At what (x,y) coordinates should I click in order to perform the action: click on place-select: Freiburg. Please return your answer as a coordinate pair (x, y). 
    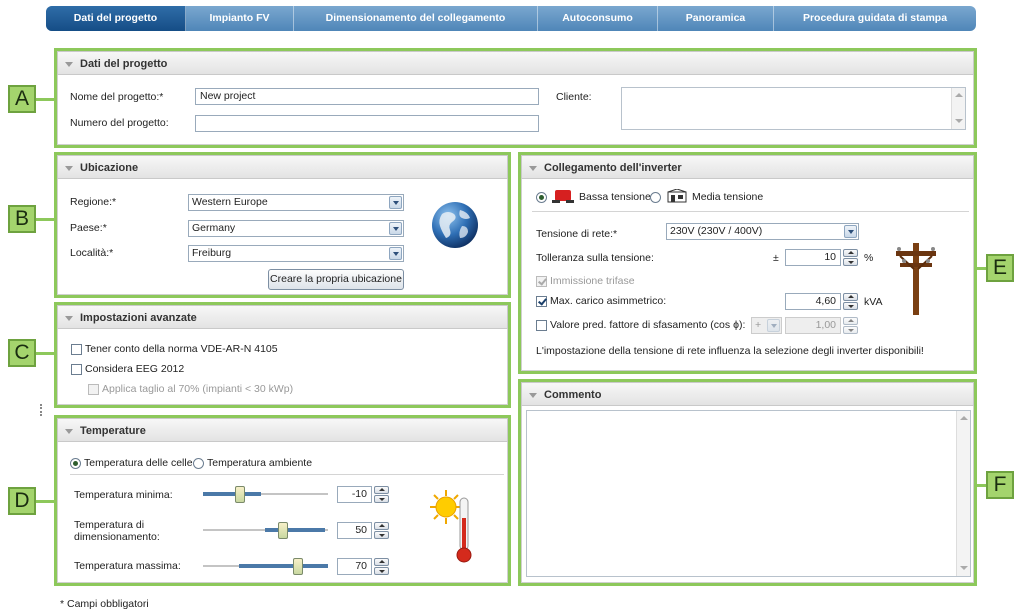
    Looking at the image, I should click on (296, 253).